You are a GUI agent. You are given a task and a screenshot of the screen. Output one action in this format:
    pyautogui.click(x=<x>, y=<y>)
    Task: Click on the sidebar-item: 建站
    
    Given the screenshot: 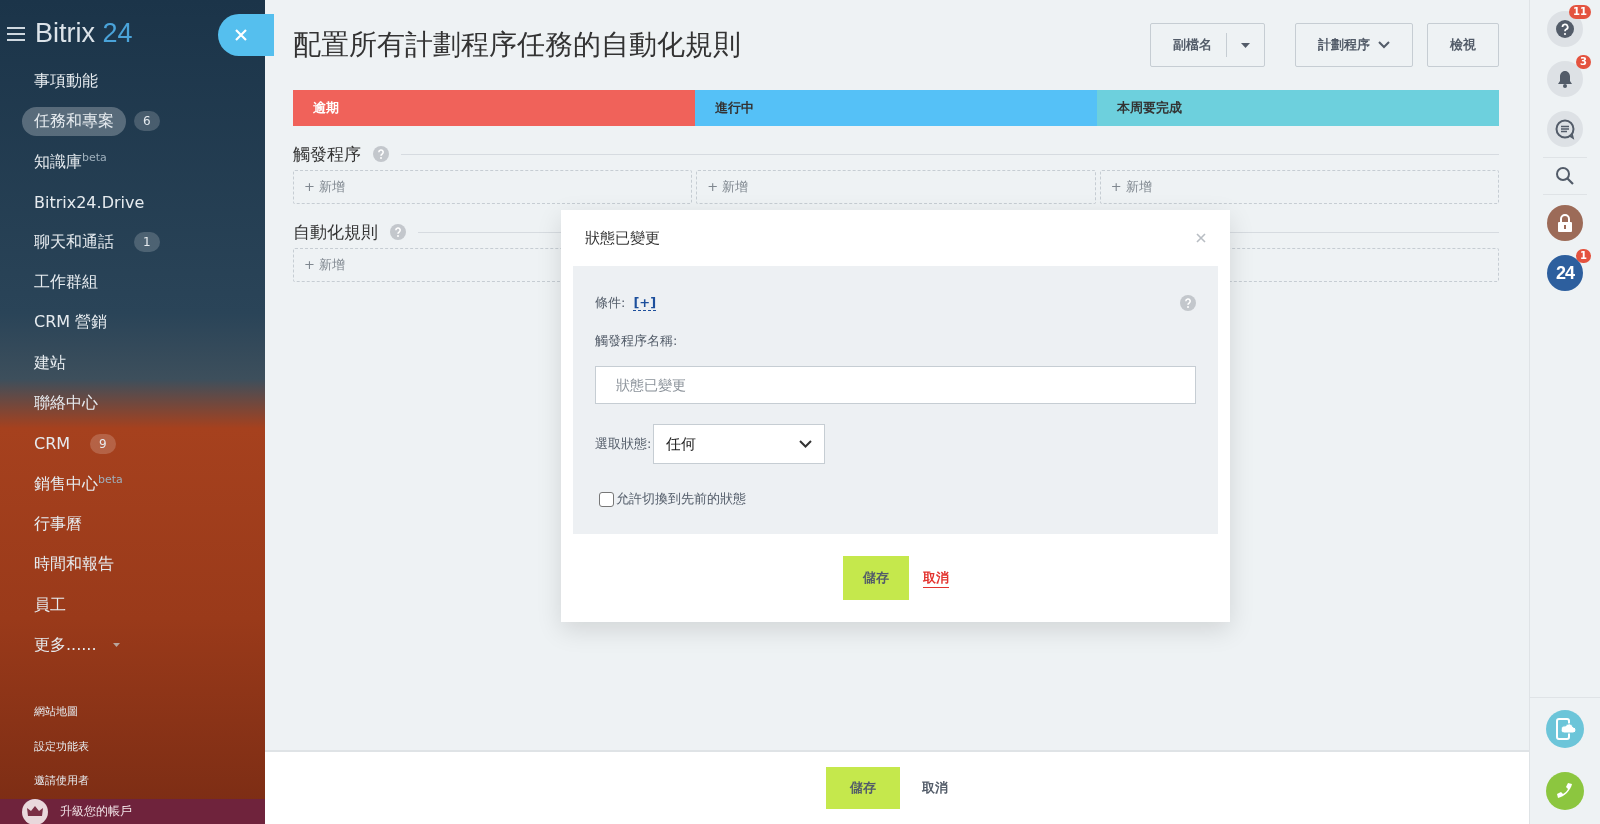 What is the action you would take?
    pyautogui.click(x=50, y=363)
    